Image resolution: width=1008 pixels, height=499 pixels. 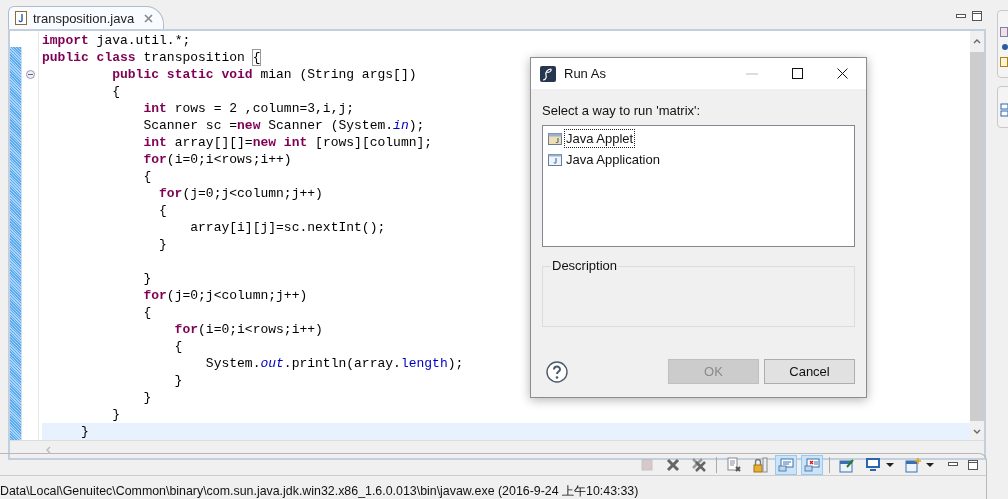 What do you see at coordinates (809, 371) in the screenshot?
I see `dialog-button: Cancel` at bounding box center [809, 371].